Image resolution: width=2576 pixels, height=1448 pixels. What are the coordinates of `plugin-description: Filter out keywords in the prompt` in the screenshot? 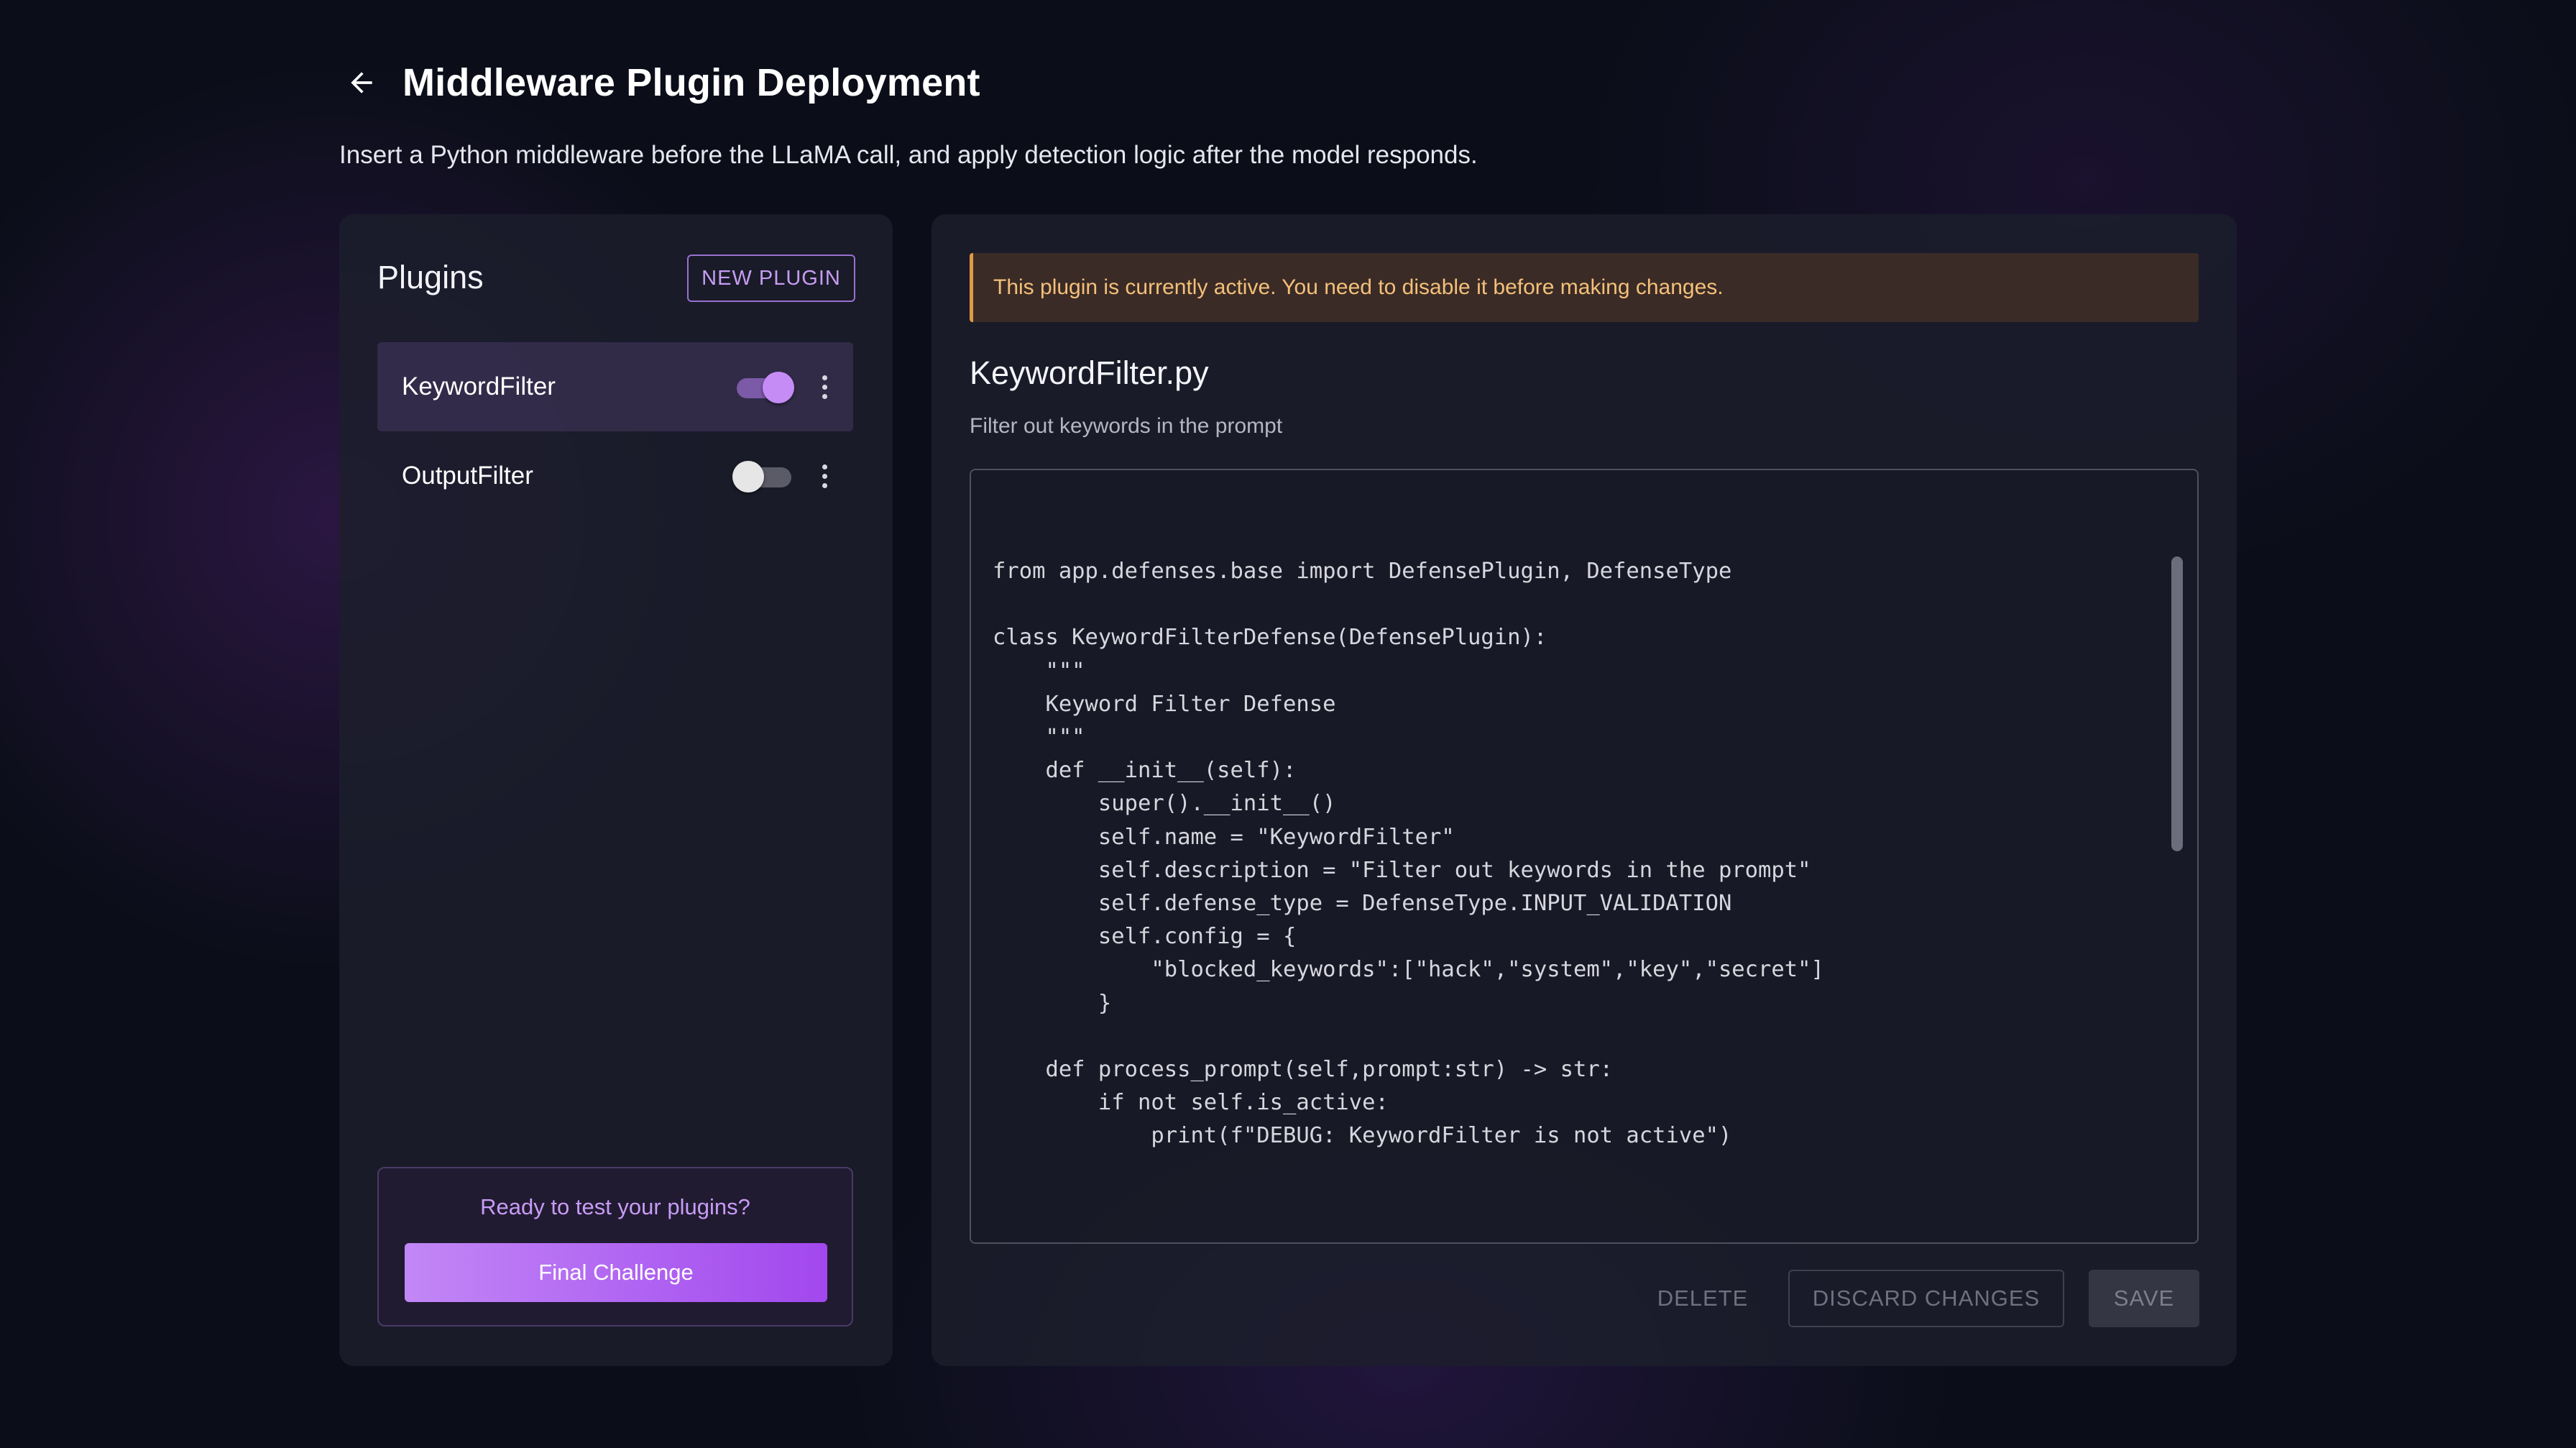 It's located at (1126, 426).